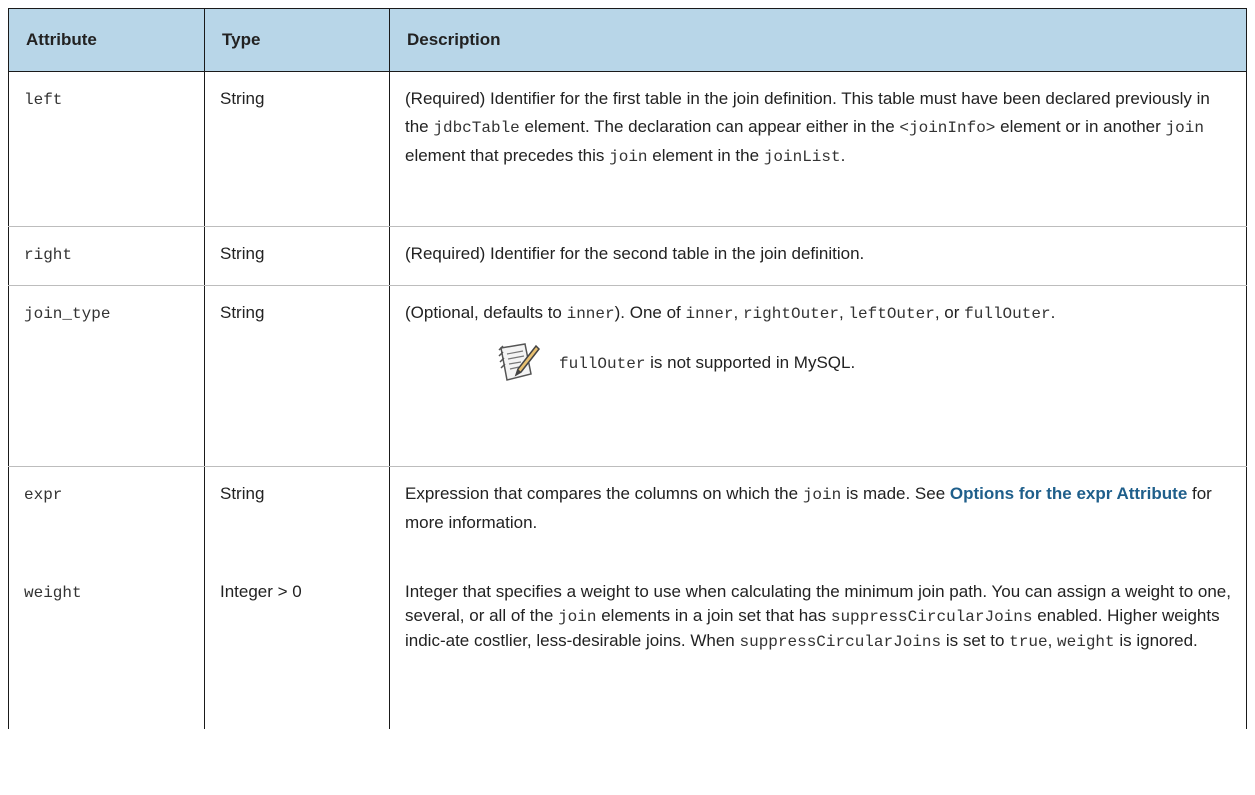 This screenshot has width=1255, height=795. What do you see at coordinates (519, 362) in the screenshot?
I see `note-pencil-icon` at bounding box center [519, 362].